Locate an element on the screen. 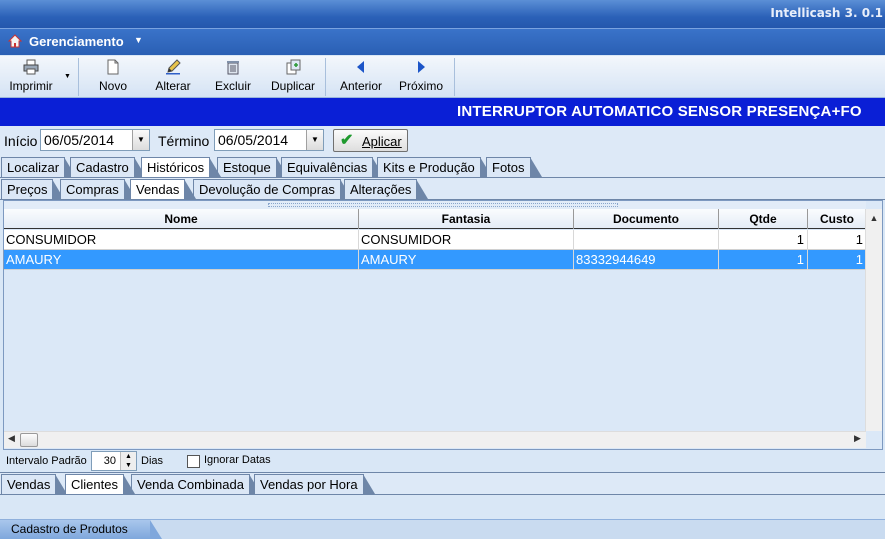  ignore-dates-label: Ignorar Datas is located at coordinates (237, 460).